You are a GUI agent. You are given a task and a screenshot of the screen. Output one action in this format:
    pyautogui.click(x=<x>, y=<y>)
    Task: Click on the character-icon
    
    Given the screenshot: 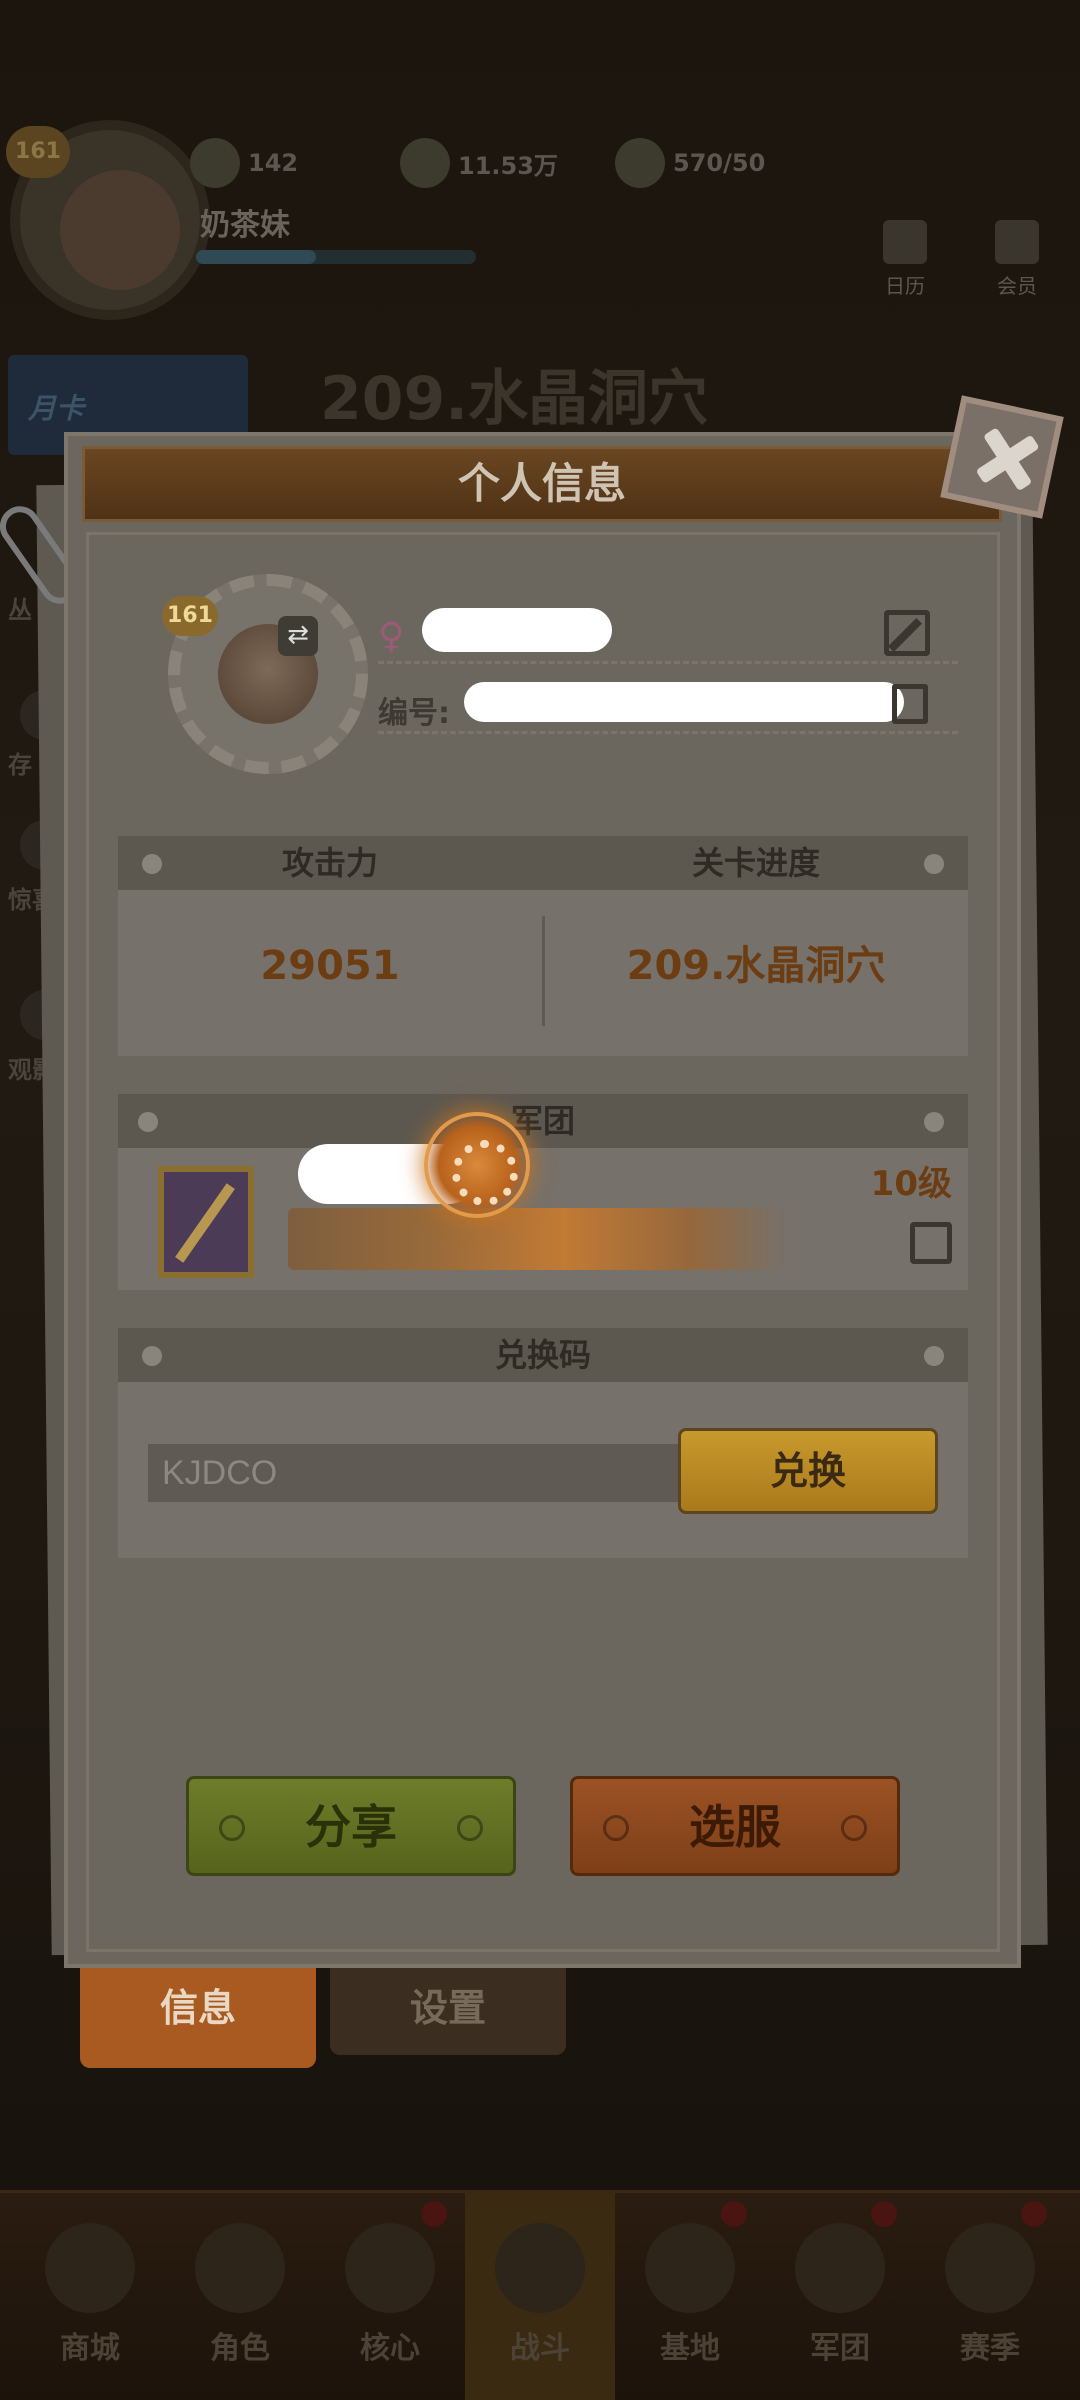 What is the action you would take?
    pyautogui.click(x=240, y=2268)
    